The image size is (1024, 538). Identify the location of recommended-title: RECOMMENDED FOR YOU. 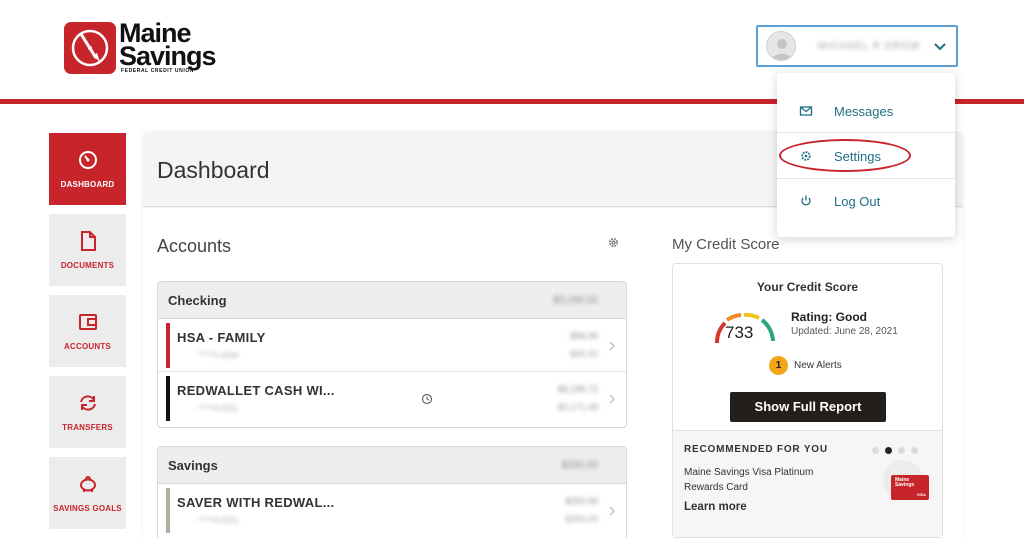
(756, 449).